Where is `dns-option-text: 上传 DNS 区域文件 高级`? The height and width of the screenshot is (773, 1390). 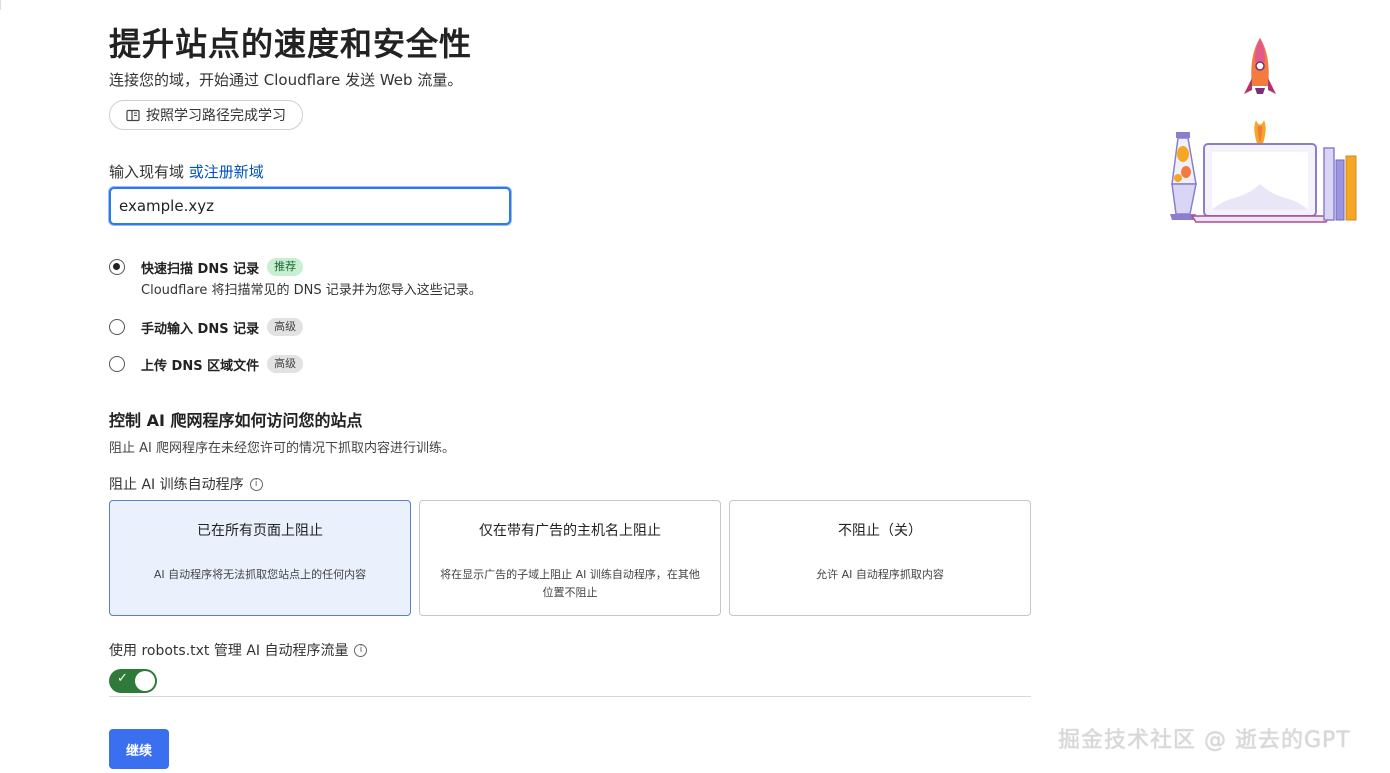 dns-option-text: 上传 DNS 区域文件 高级 is located at coordinates (222, 364).